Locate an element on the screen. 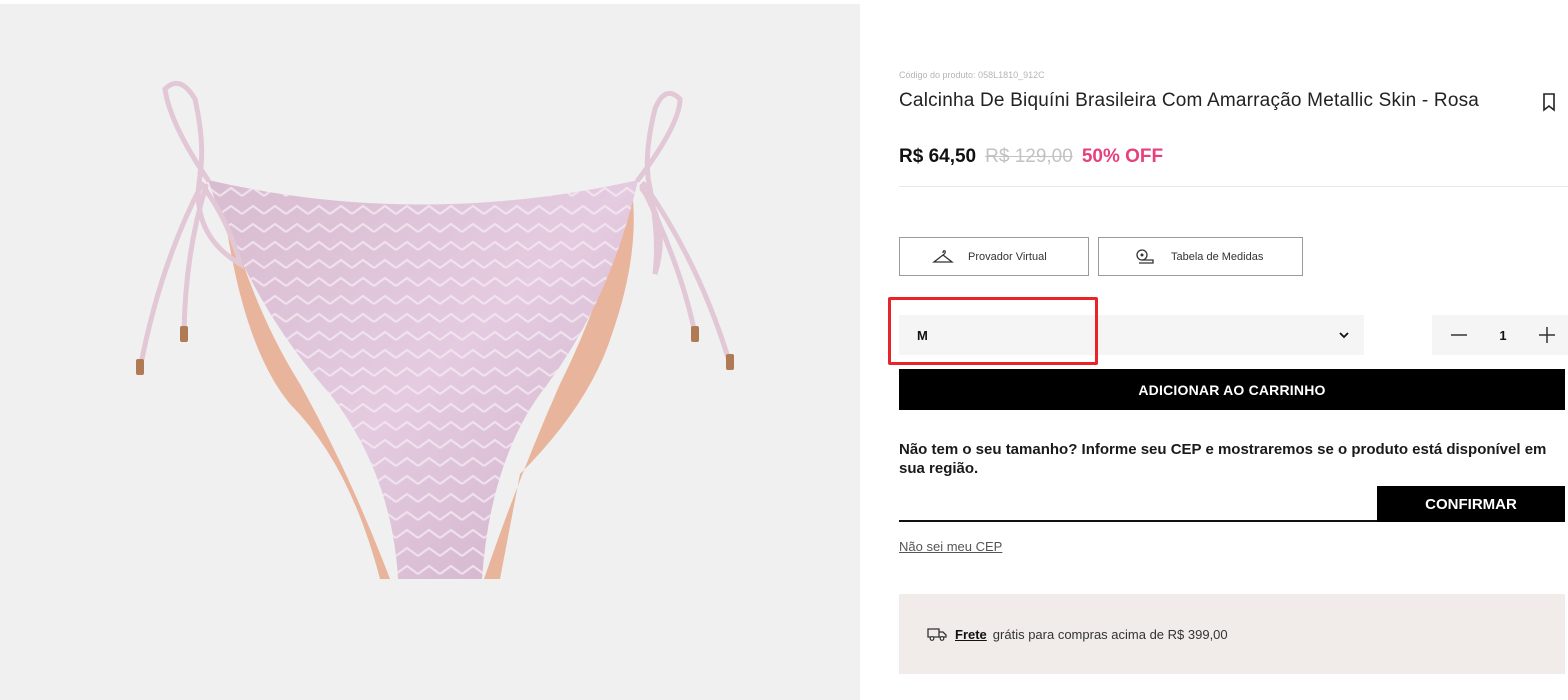  minus-icon is located at coordinates (1459, 335).